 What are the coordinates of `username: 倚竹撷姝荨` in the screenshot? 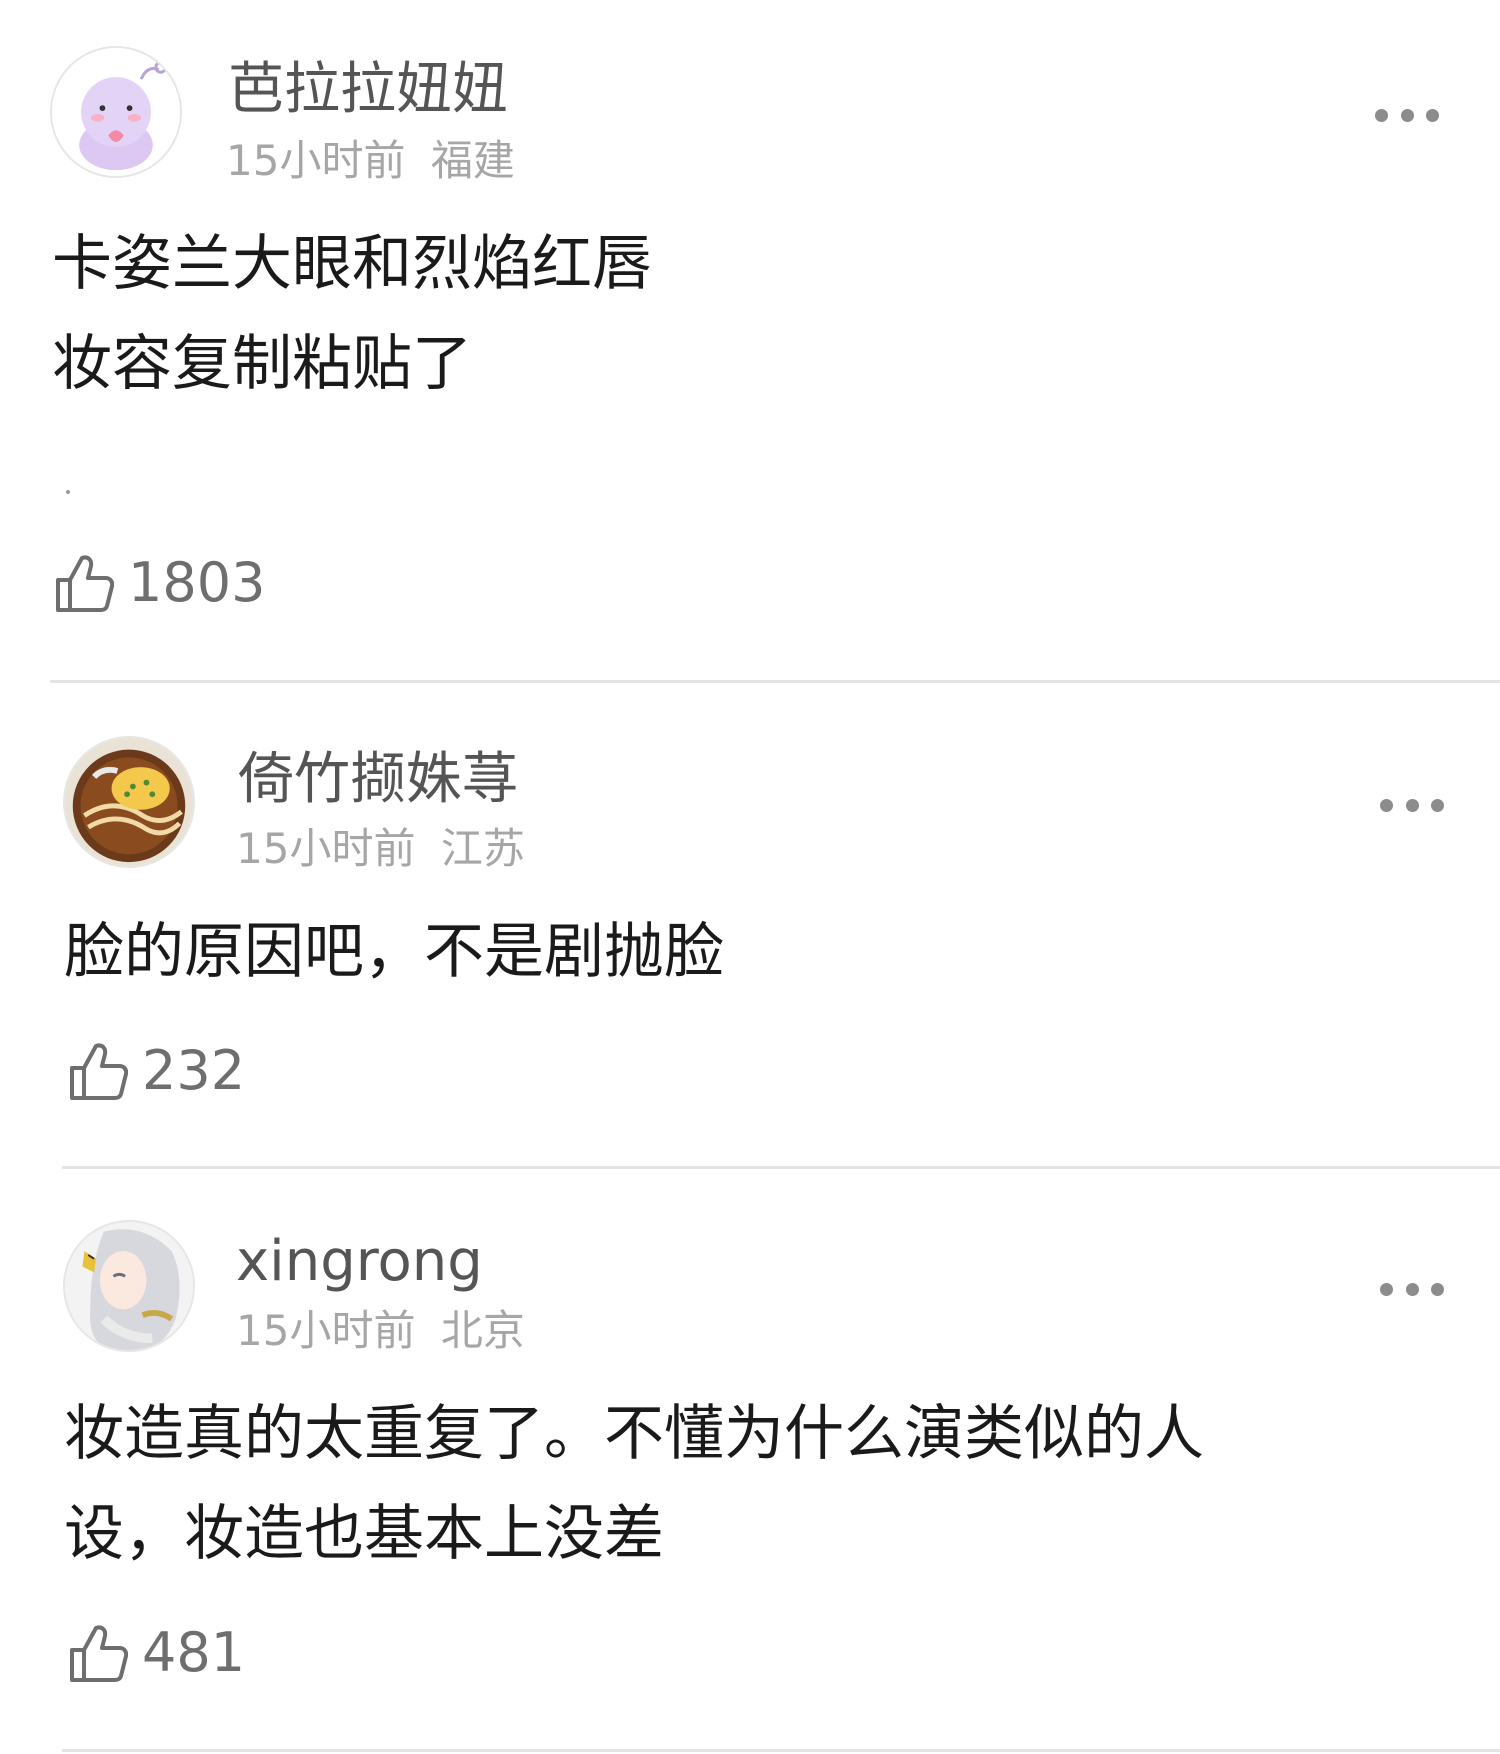 It's located at (378, 780).